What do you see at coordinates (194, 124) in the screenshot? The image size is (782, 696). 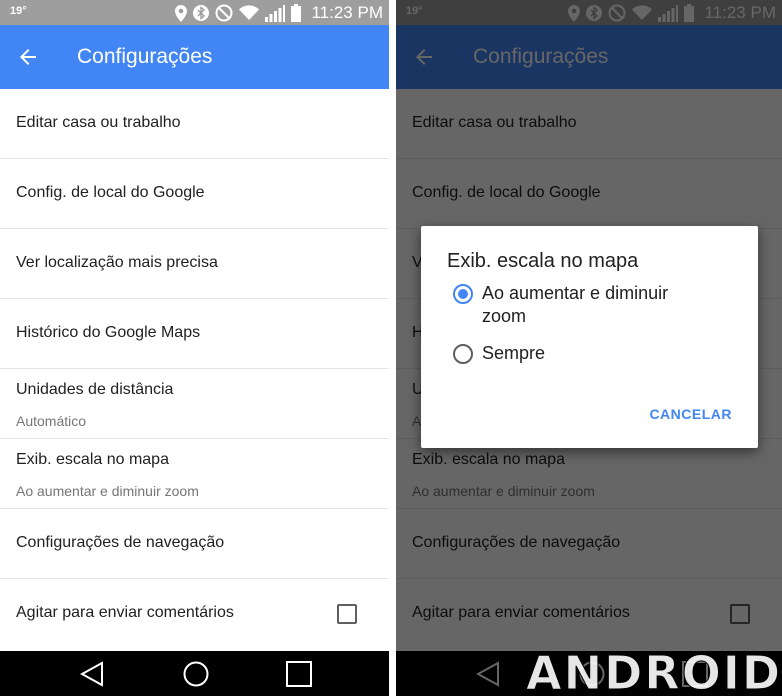 I see `setting-edit-home-work: Editar casa ou trabalho` at bounding box center [194, 124].